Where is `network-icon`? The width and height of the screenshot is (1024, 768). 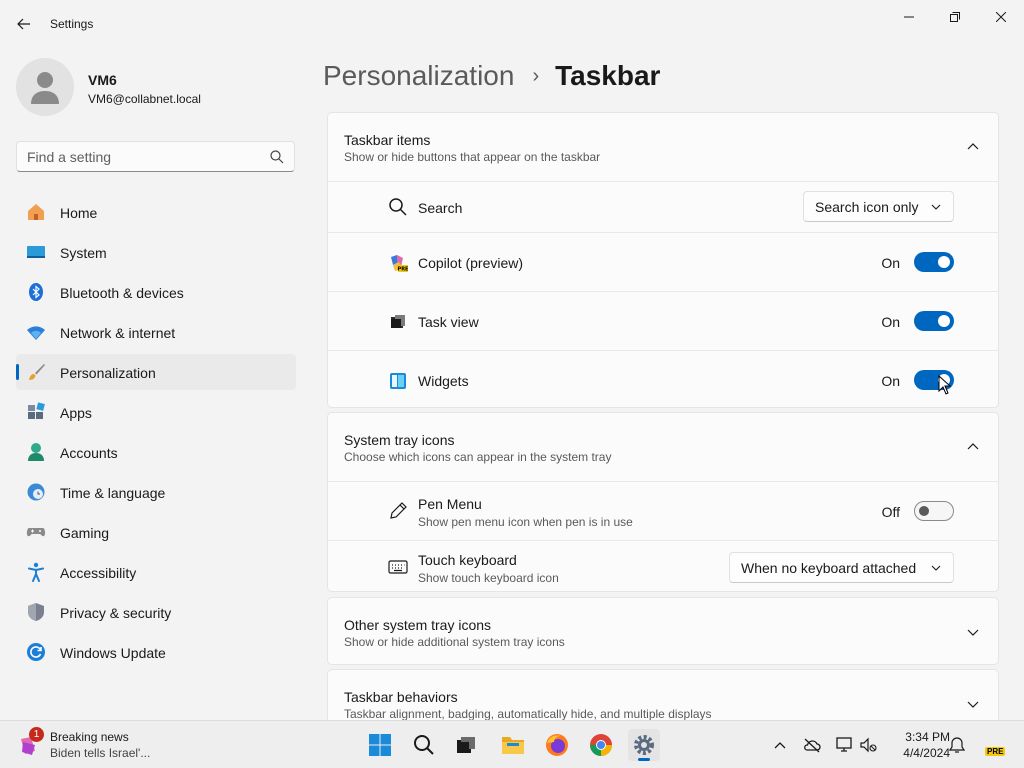 network-icon is located at coordinates (844, 744).